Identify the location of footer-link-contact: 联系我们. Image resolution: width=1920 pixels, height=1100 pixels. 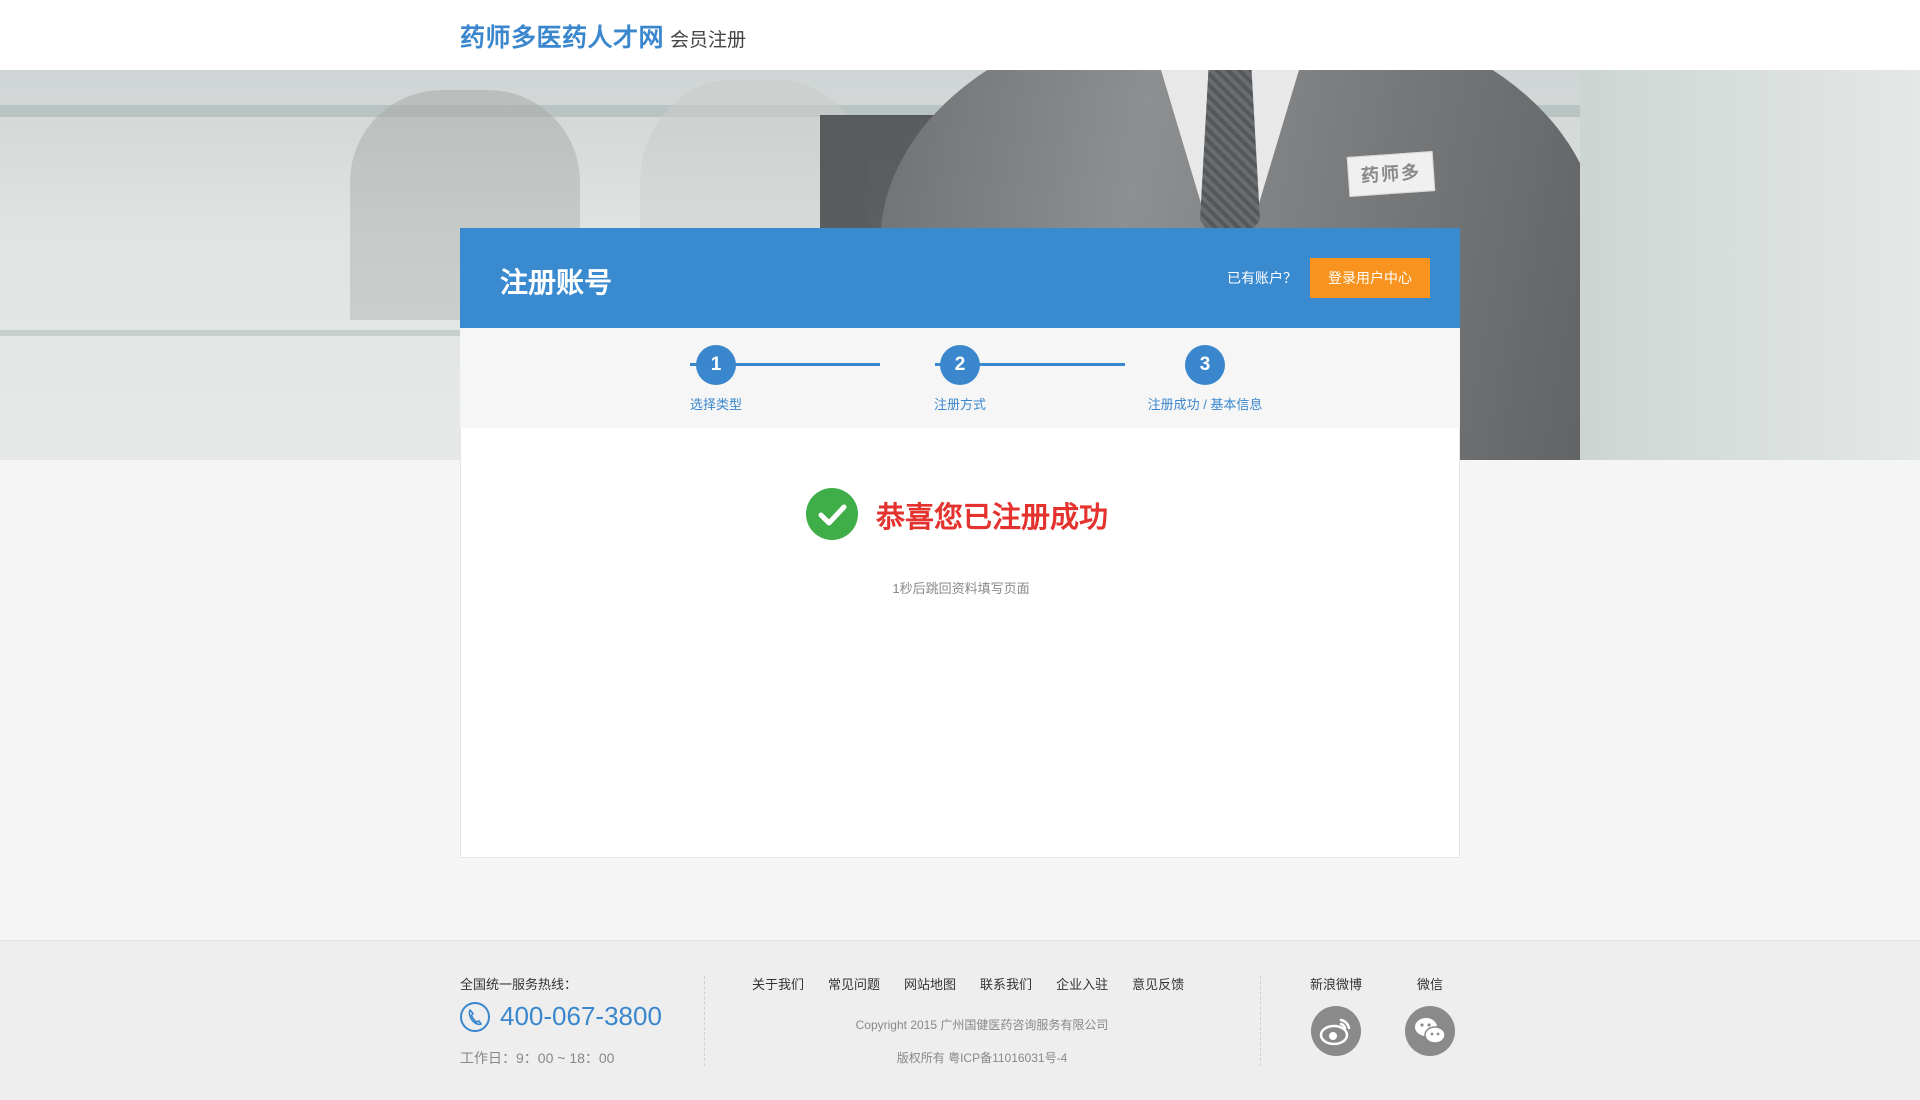
(1006, 983).